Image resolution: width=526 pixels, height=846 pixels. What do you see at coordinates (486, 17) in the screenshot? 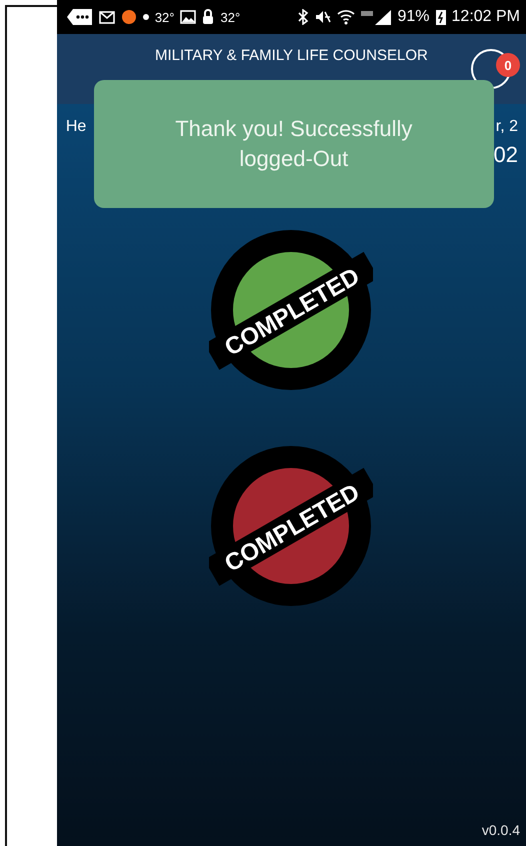
I see `clock-time: 12:02 PM` at bounding box center [486, 17].